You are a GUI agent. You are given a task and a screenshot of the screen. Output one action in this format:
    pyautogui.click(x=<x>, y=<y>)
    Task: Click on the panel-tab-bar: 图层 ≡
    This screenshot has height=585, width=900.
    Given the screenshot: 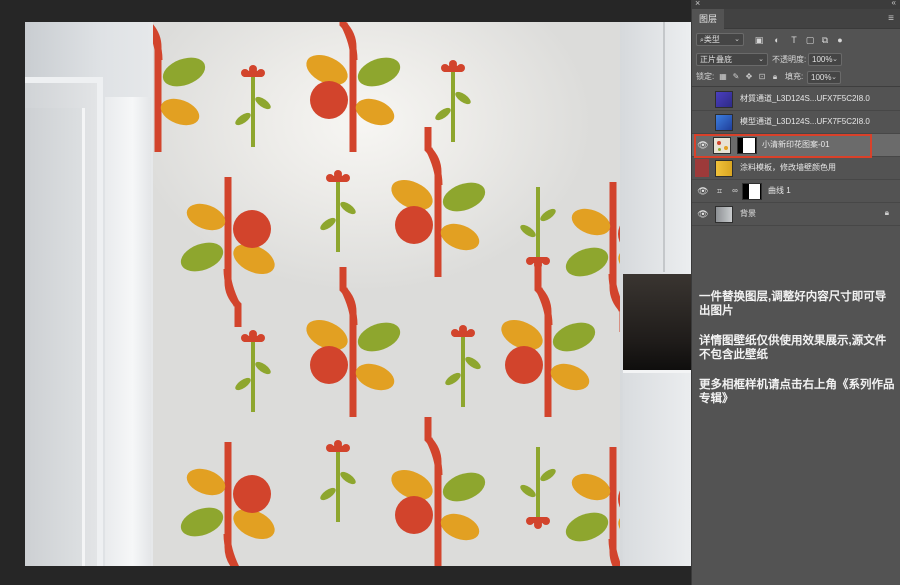 What is the action you would take?
    pyautogui.click(x=796, y=19)
    